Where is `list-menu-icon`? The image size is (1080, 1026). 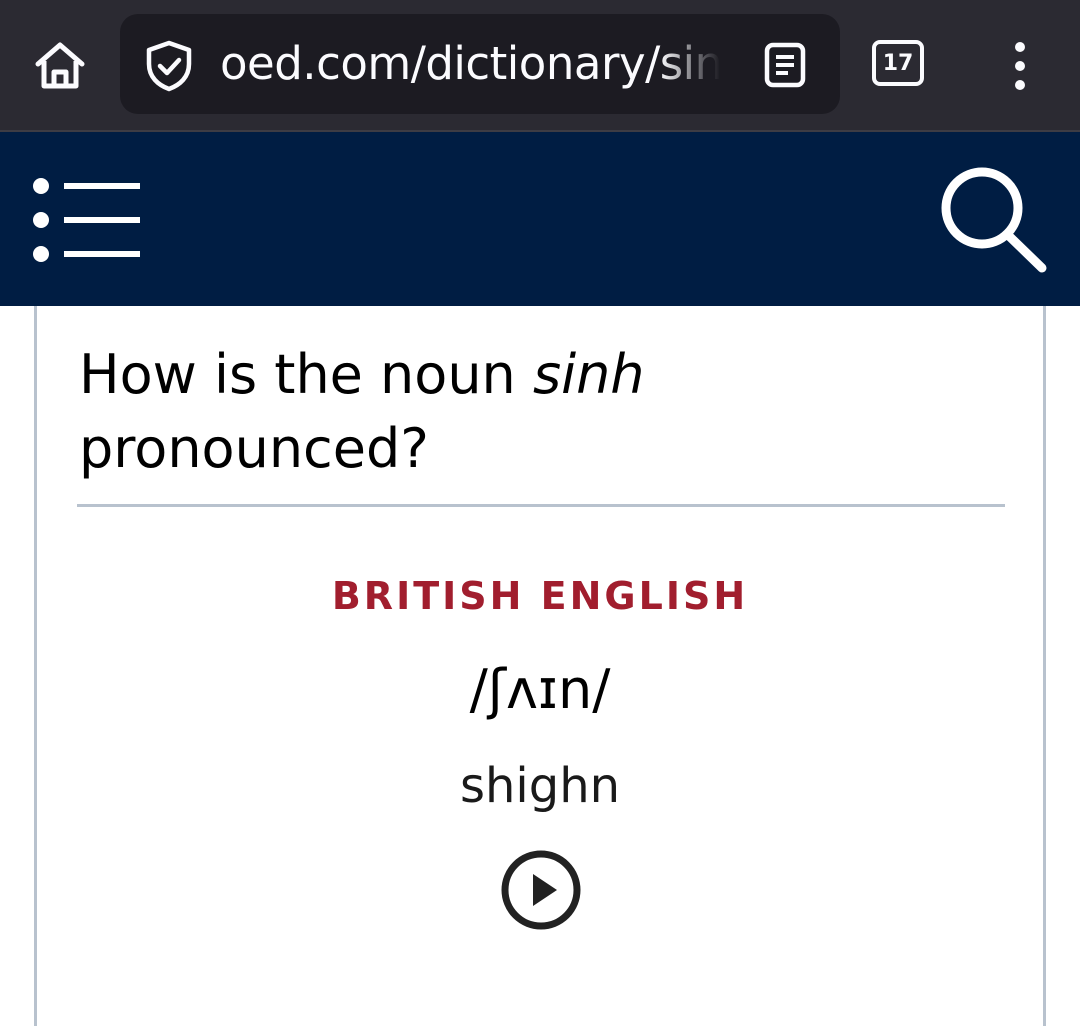
list-menu-icon is located at coordinates (86, 220).